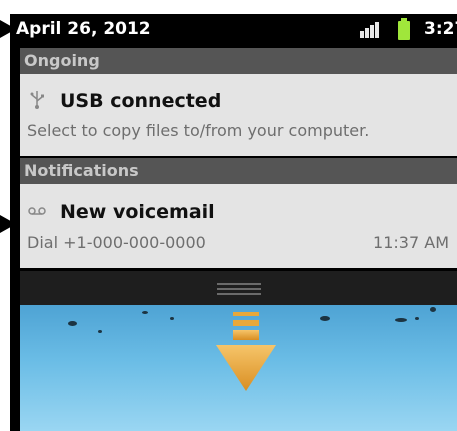 This screenshot has width=457, height=431. Describe the element at coordinates (141, 101) in the screenshot. I see `usb-title: USB connected` at that location.